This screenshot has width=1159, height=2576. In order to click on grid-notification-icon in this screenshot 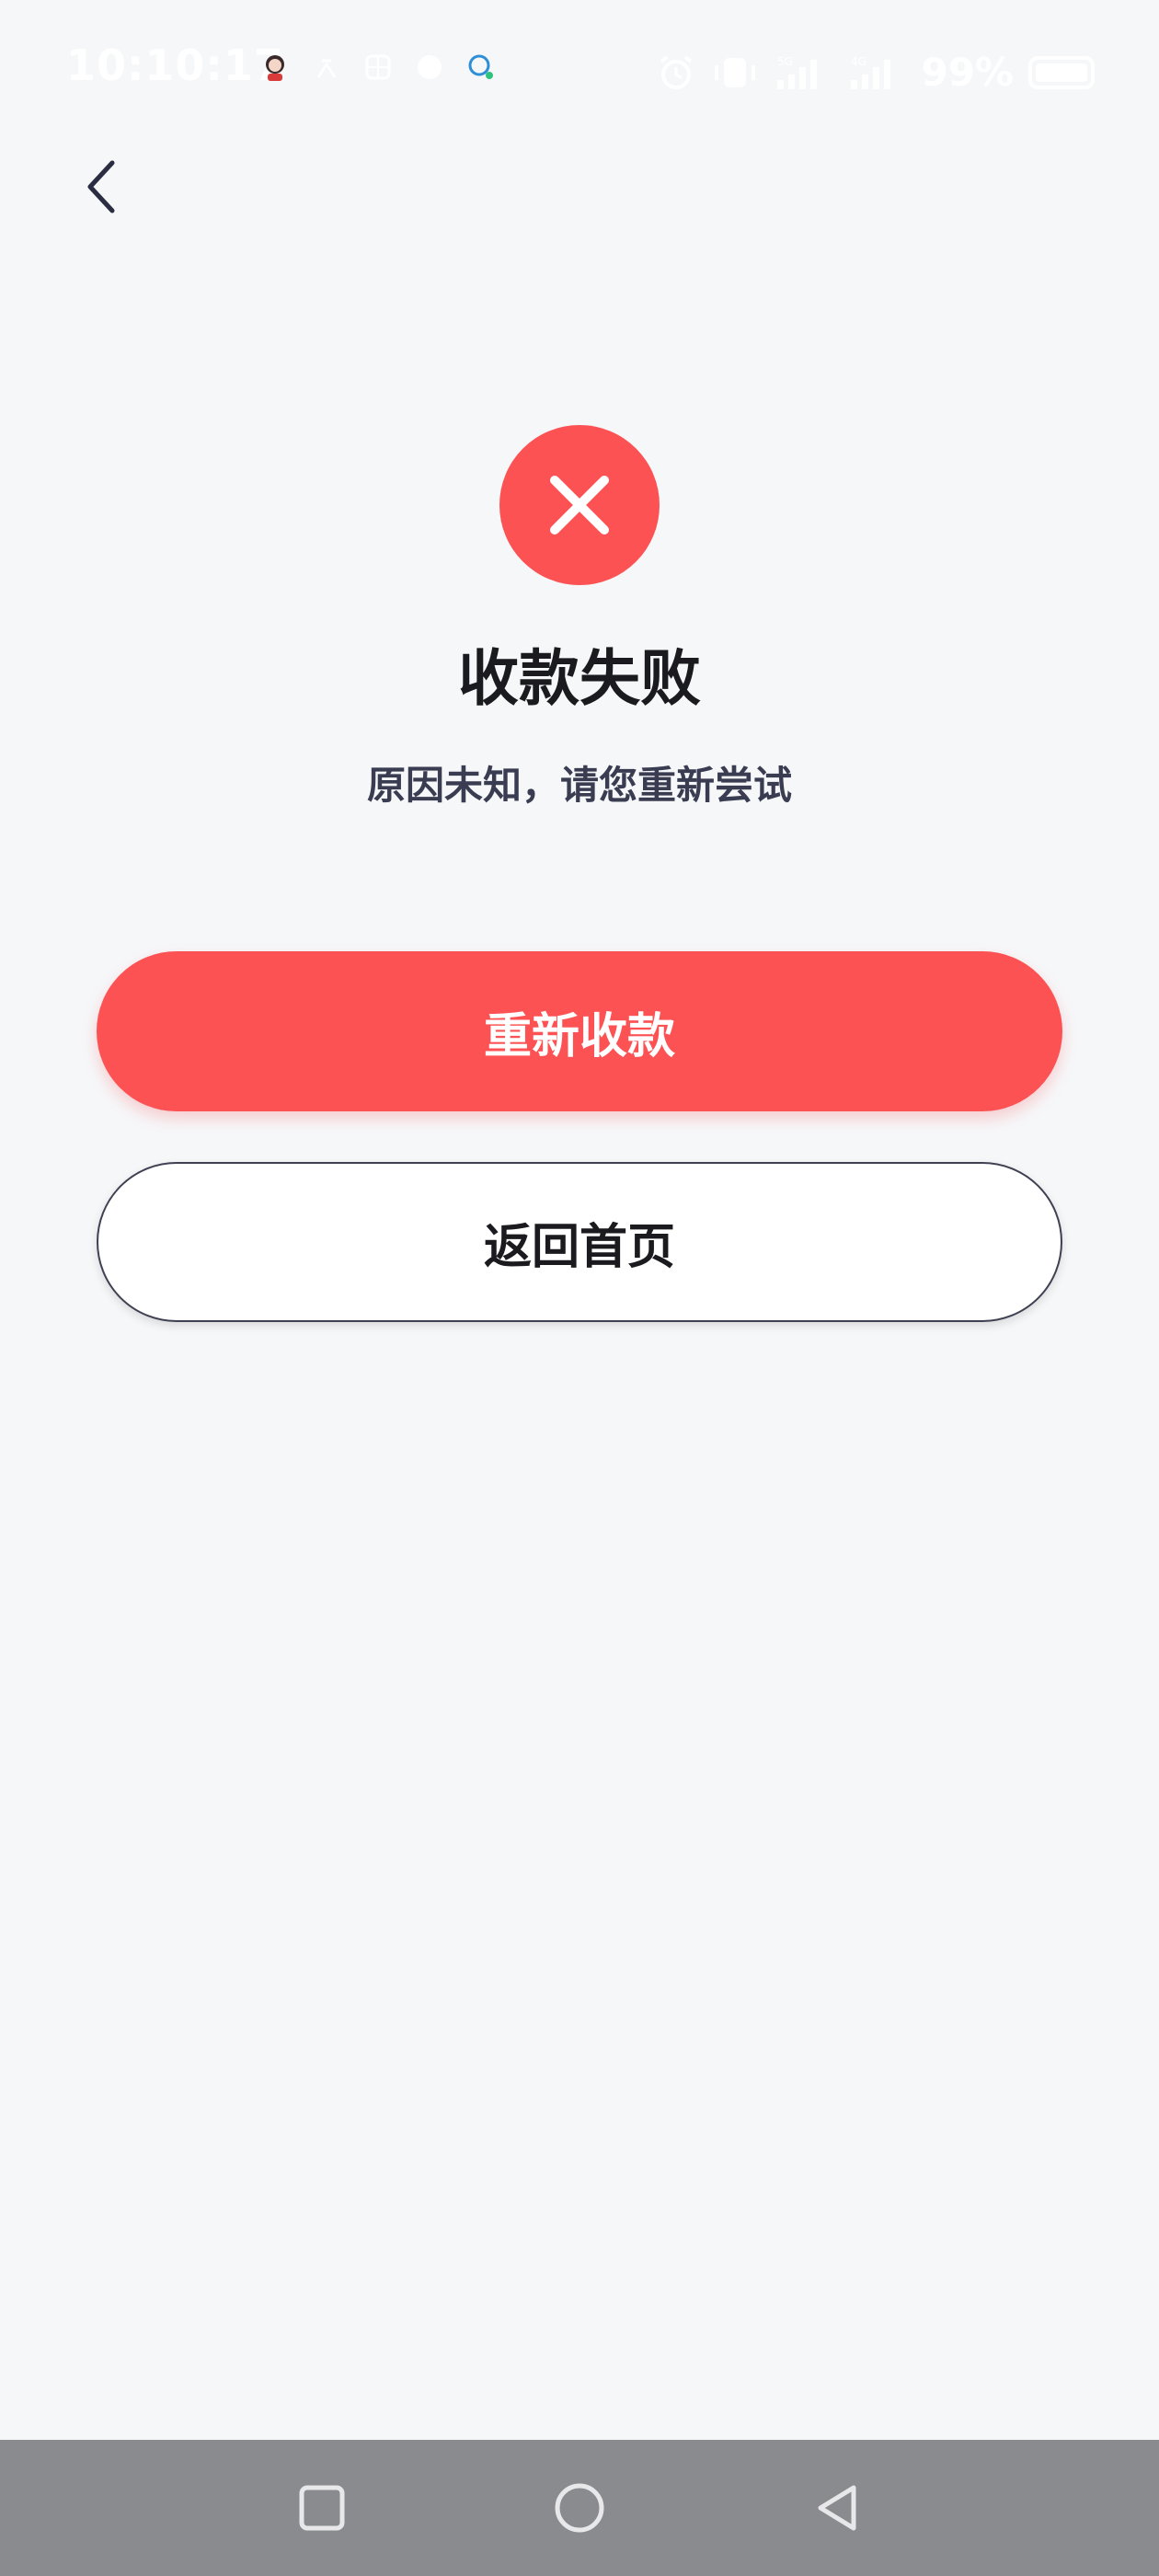, I will do `click(378, 67)`.